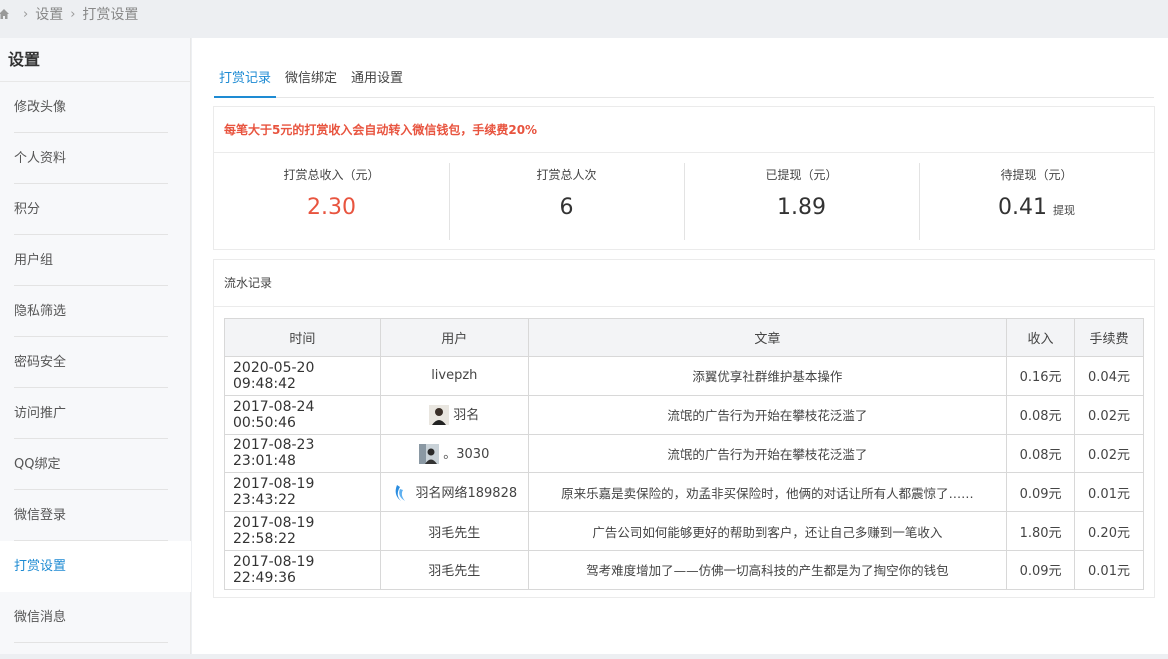 The image size is (1168, 659). What do you see at coordinates (302, 337) in the screenshot?
I see `column-header-time: 时间` at bounding box center [302, 337].